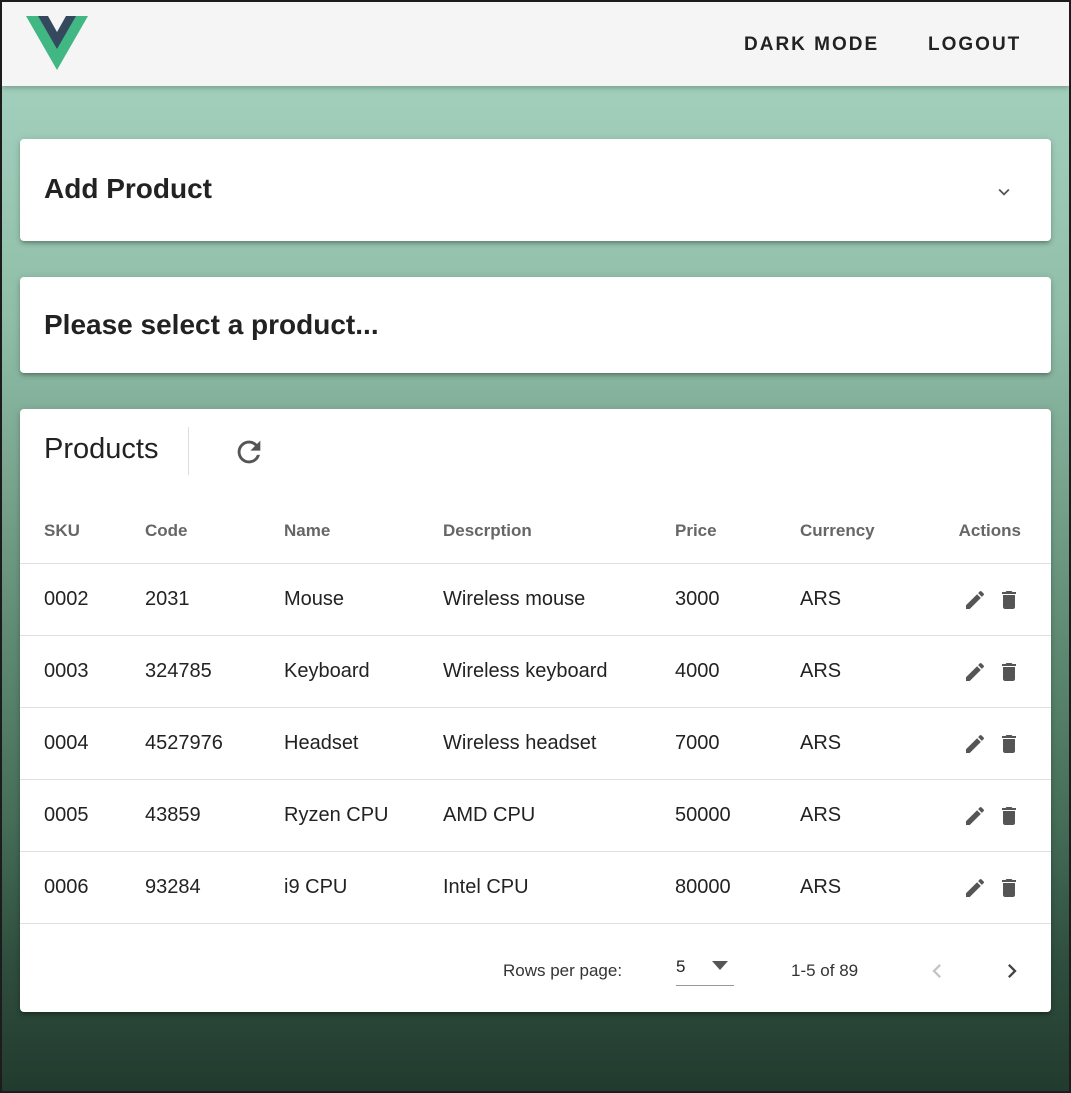  What do you see at coordinates (128, 188) in the screenshot?
I see `add-product-title: Add Product` at bounding box center [128, 188].